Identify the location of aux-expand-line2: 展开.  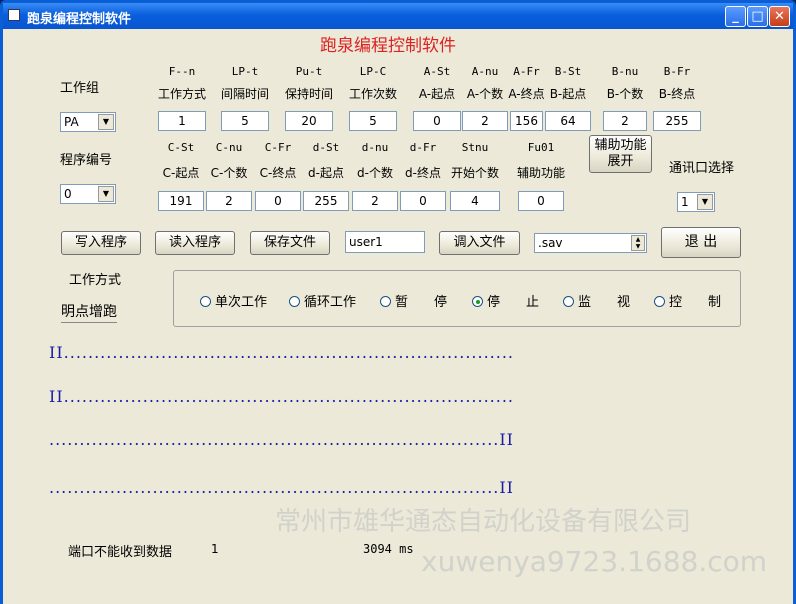
(620, 161).